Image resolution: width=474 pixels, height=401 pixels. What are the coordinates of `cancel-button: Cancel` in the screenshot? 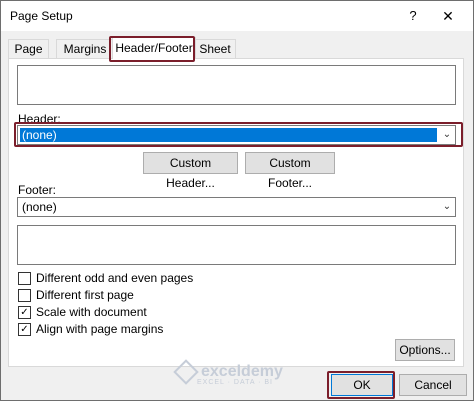 It's located at (433, 385).